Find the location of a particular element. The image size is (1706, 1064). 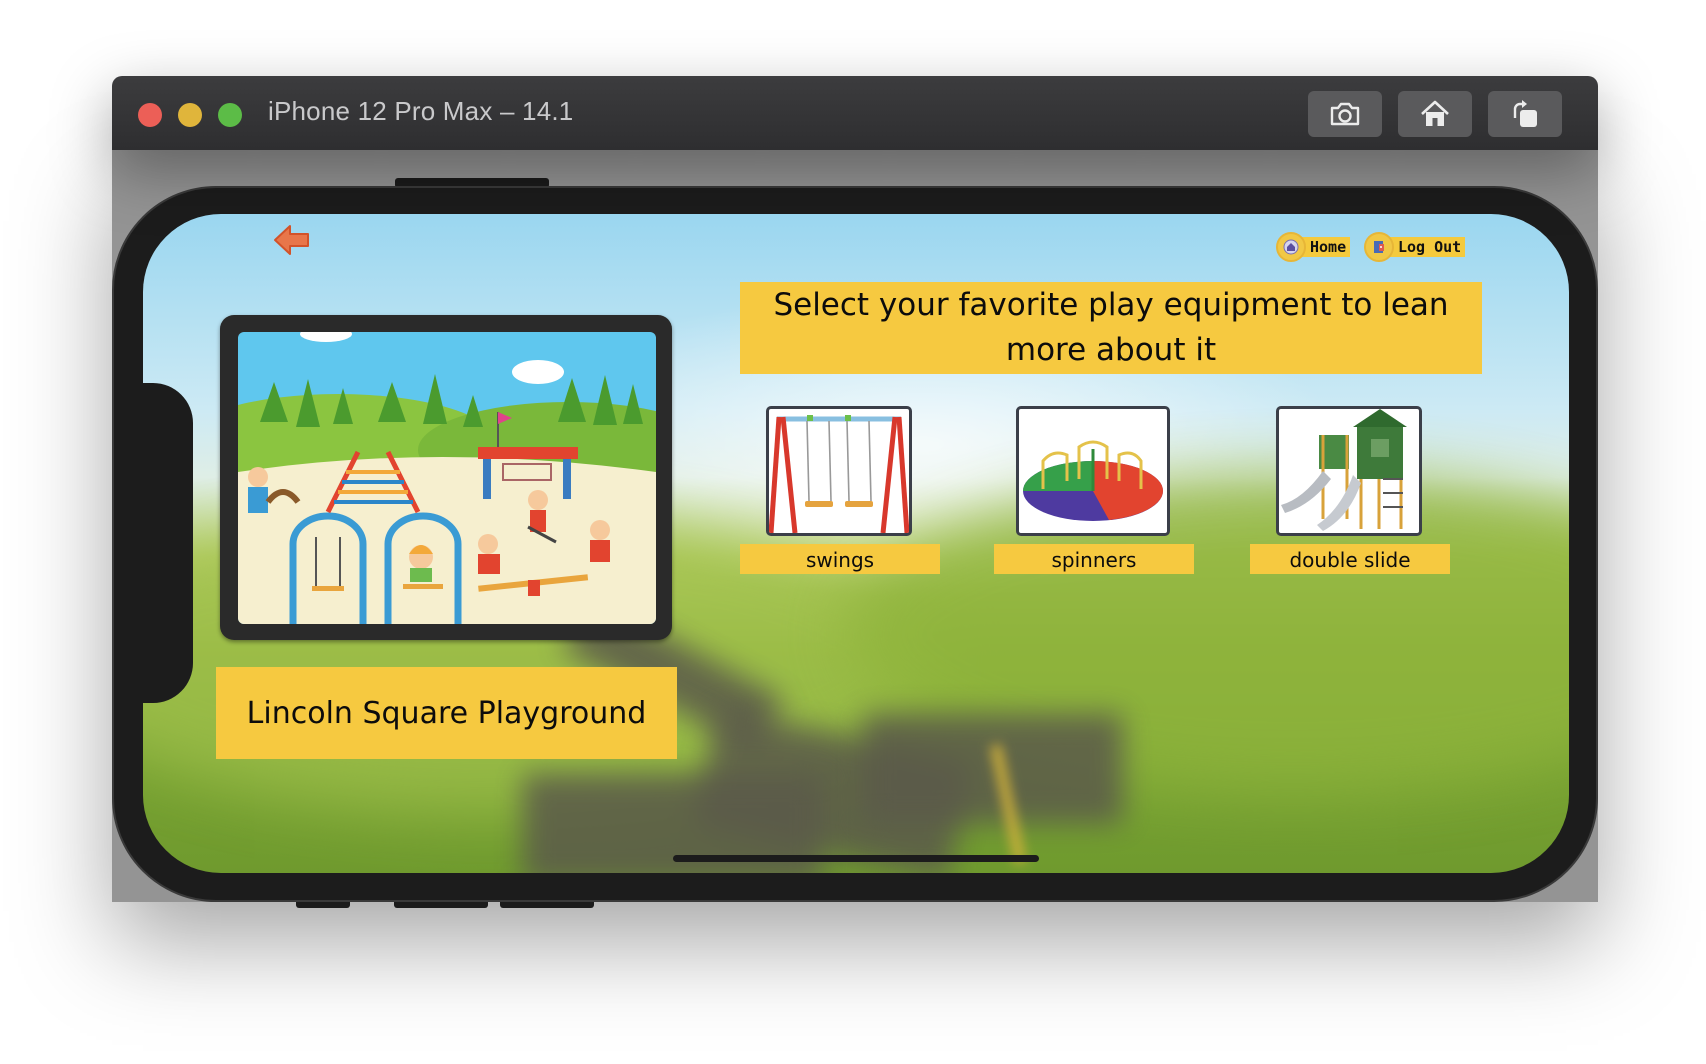

home-nav-button: Home is located at coordinates (1313, 247).